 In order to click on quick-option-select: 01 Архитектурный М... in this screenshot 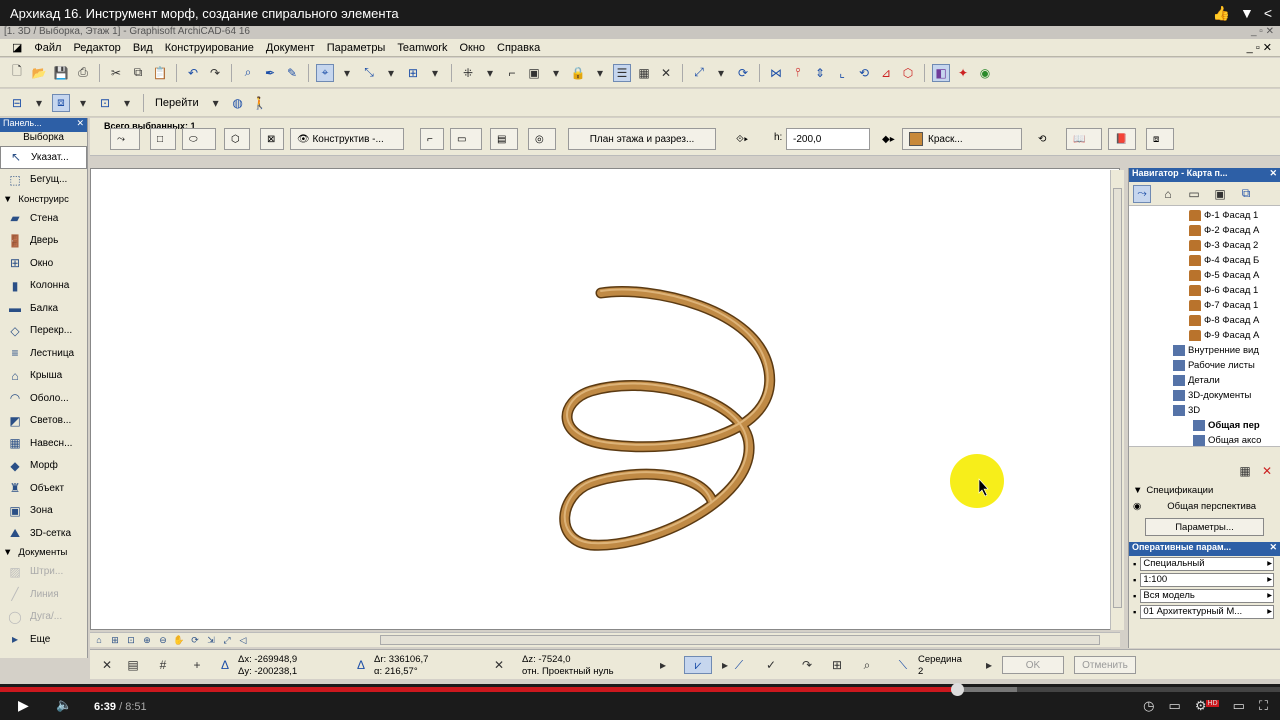, I will do `click(1207, 612)`.